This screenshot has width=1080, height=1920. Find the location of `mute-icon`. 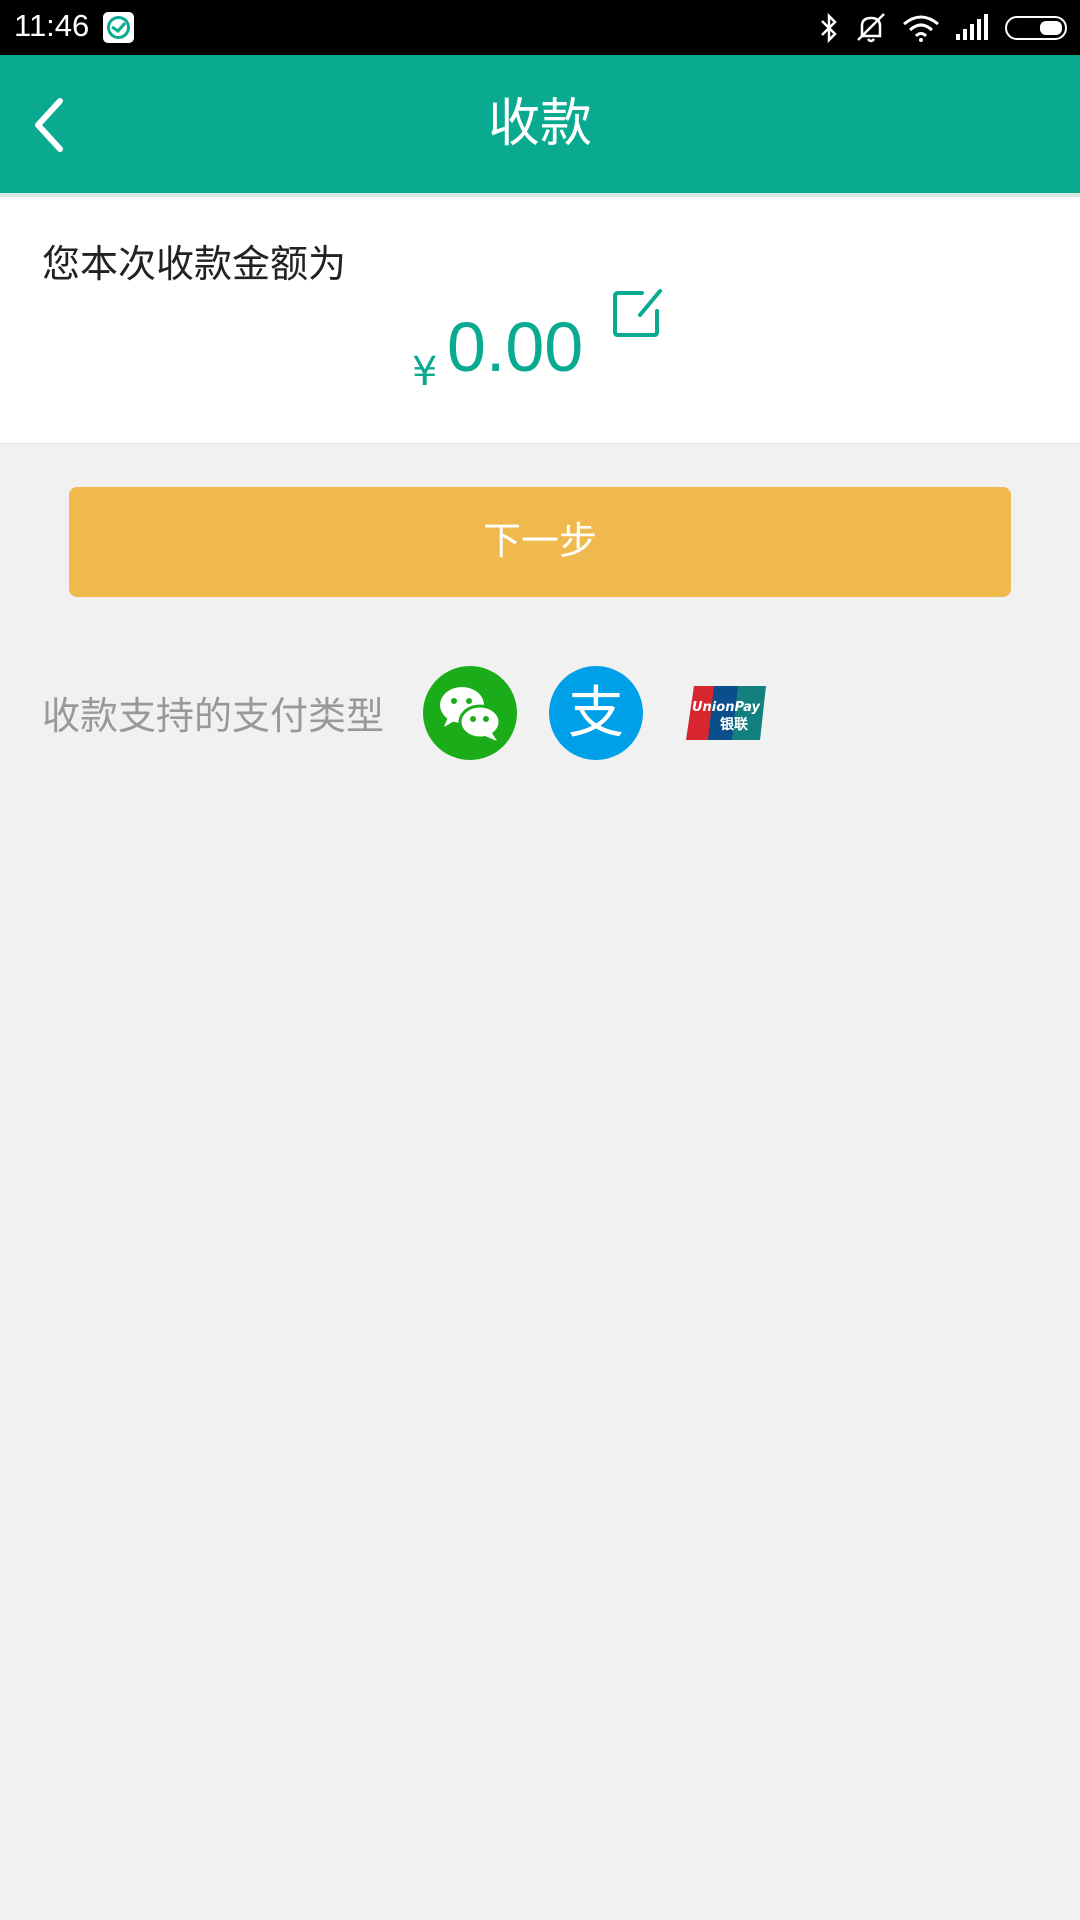

mute-icon is located at coordinates (871, 28).